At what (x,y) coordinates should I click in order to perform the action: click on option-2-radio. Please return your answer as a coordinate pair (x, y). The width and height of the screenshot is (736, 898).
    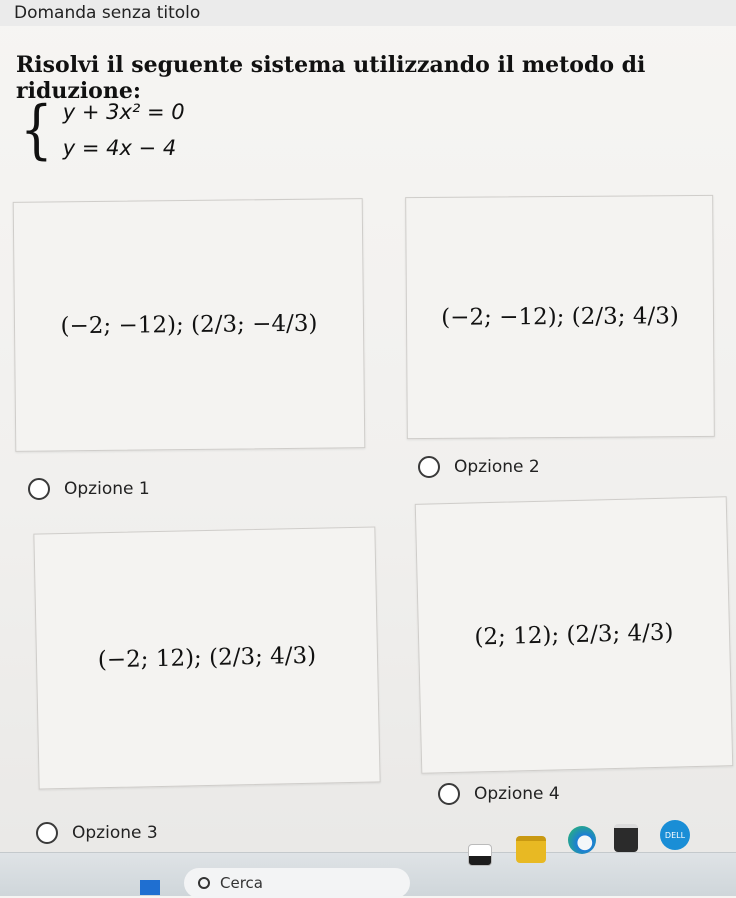
    Looking at the image, I should click on (429, 467).